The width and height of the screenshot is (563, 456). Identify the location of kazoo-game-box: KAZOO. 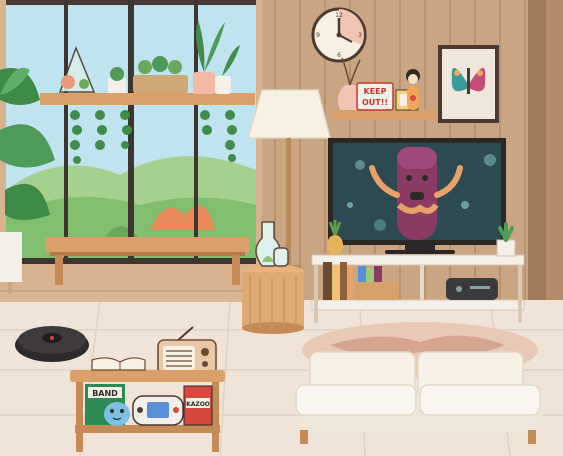
(198, 405).